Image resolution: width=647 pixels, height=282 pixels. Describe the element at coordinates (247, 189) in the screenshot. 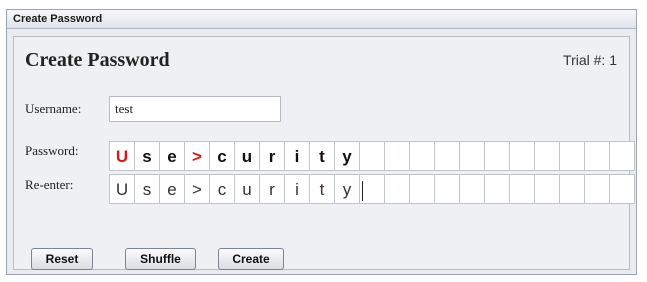

I see `reenter-cell: u` at that location.